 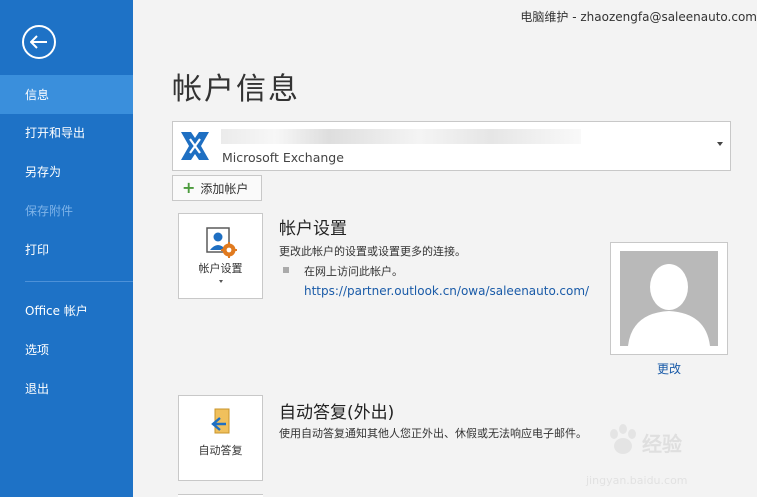 What do you see at coordinates (221, 242) in the screenshot?
I see `account-settings-icon` at bounding box center [221, 242].